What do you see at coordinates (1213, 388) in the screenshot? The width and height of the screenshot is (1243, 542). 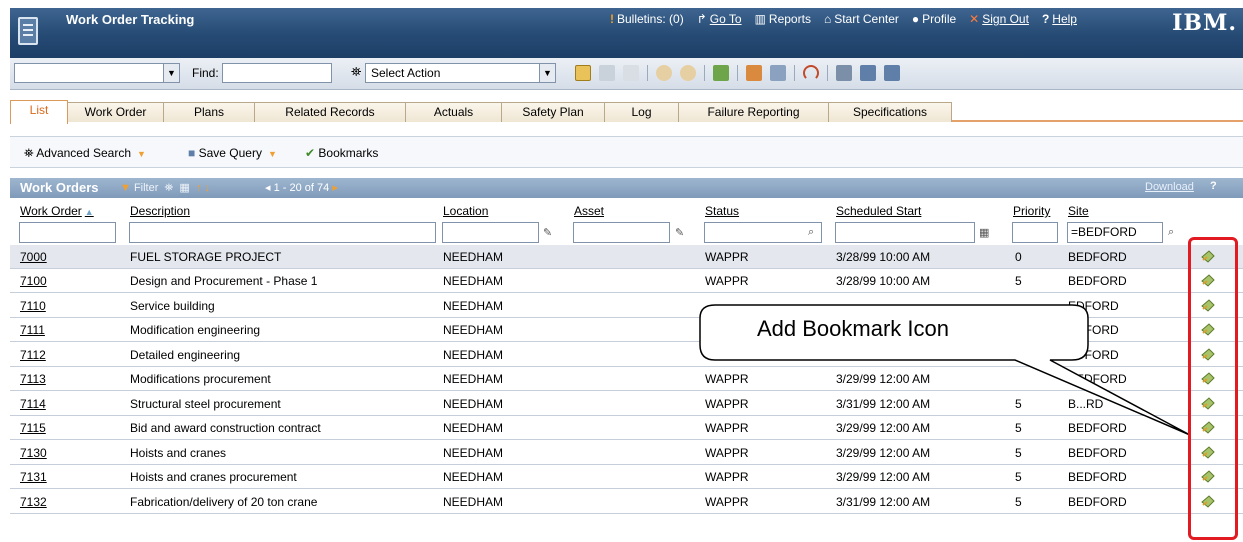 I see `highlight-box` at bounding box center [1213, 388].